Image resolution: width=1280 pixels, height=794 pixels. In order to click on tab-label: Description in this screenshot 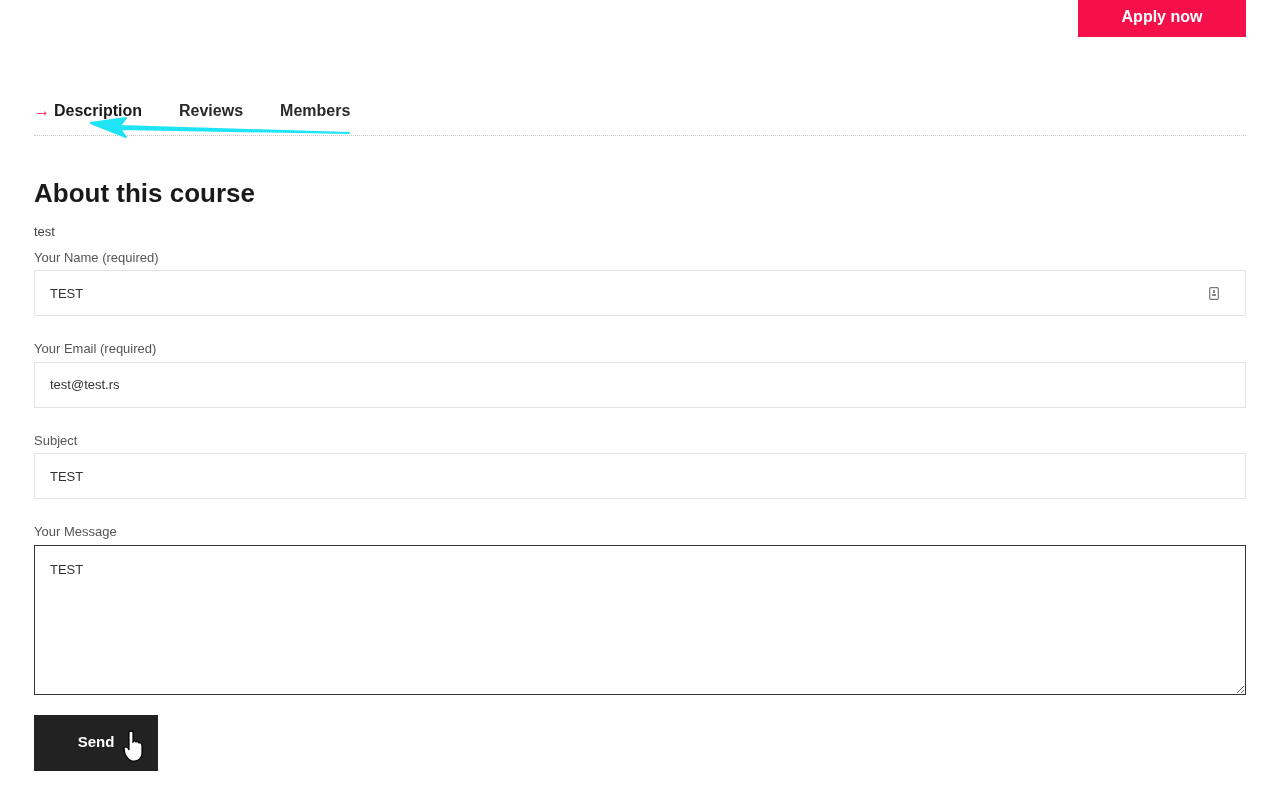, I will do `click(98, 111)`.